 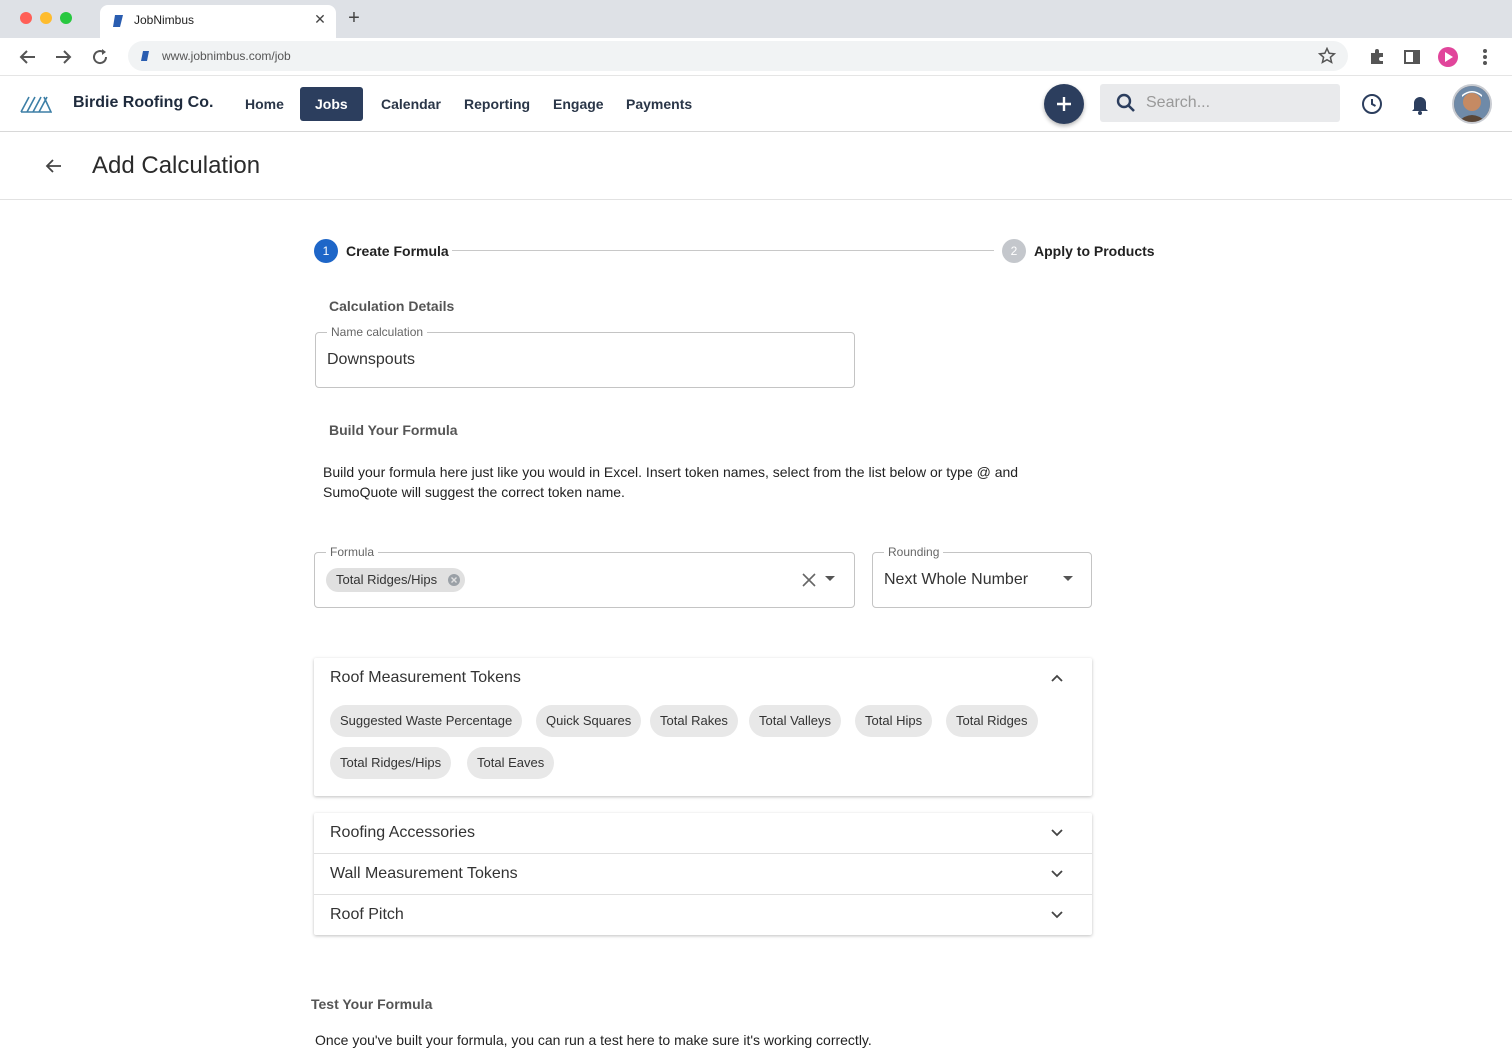 I want to click on browser-toolbar: www.jobnimbus.com/job, so click(x=756, y=57).